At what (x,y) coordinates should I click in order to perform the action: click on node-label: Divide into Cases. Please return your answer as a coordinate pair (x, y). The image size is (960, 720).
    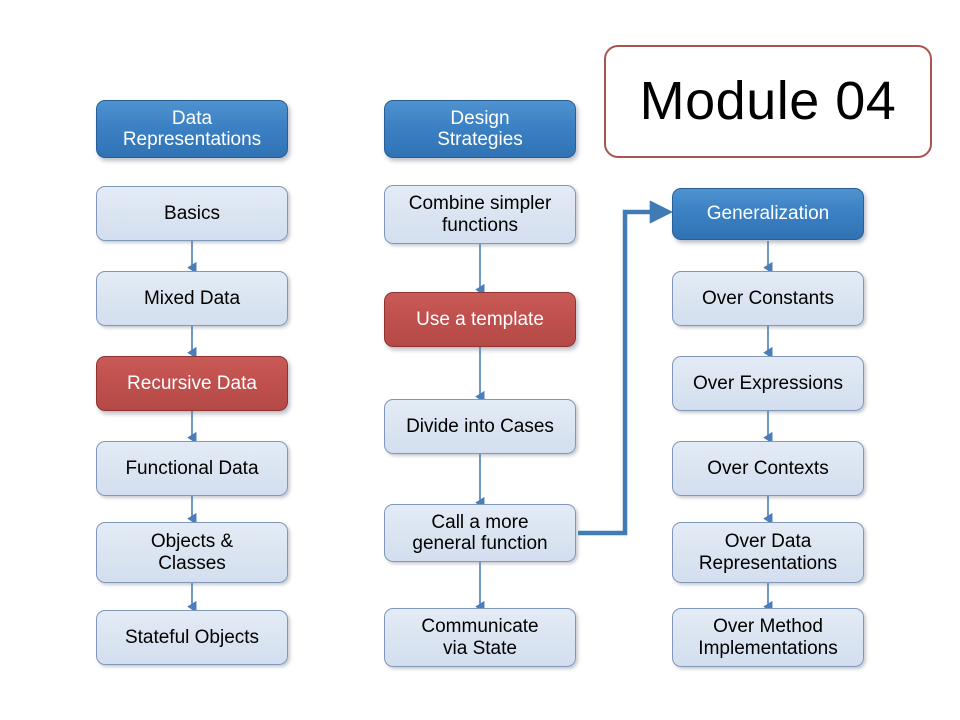
    Looking at the image, I should click on (480, 426).